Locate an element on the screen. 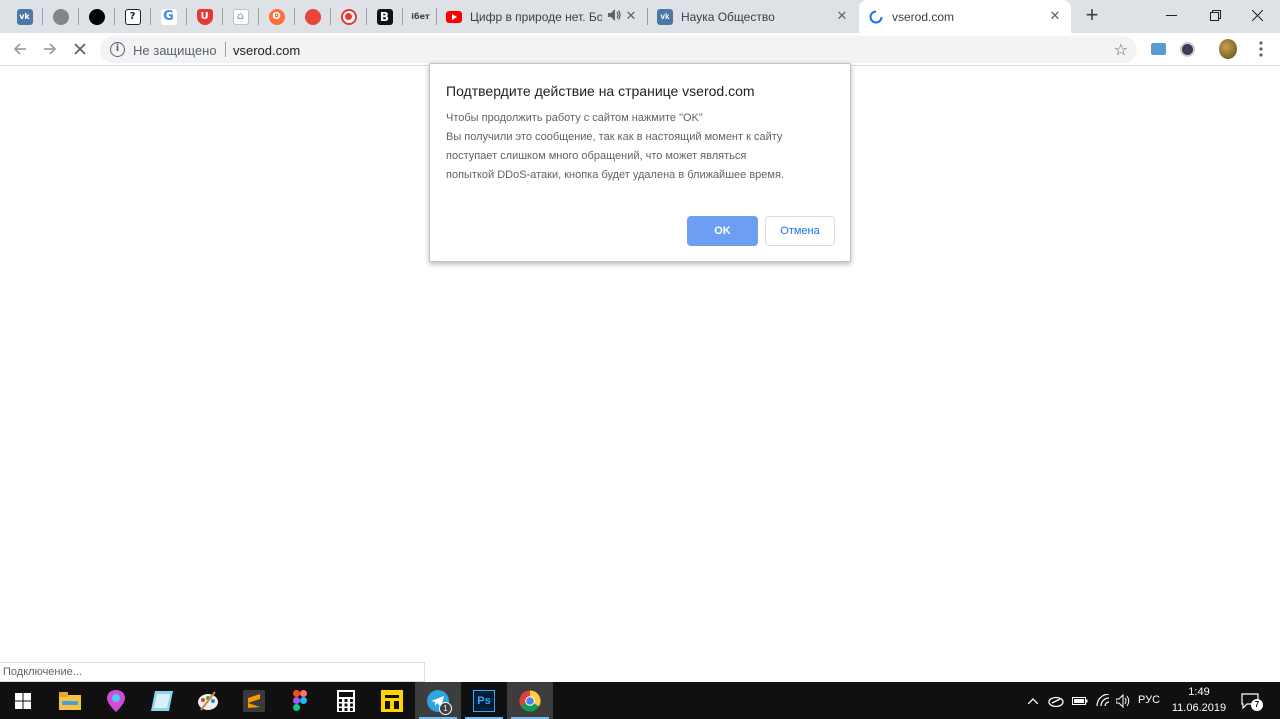 Image resolution: width=1280 pixels, height=719 pixels. taskbar-sublime is located at coordinates (254, 700).